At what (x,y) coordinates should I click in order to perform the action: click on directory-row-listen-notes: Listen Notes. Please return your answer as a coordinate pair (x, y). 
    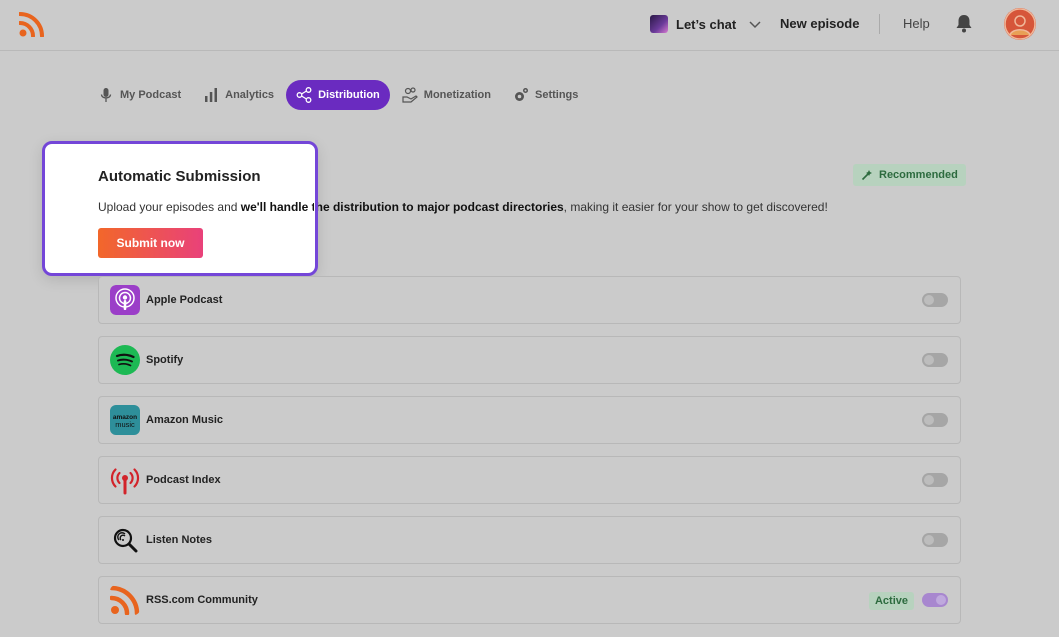
    Looking at the image, I should click on (529, 540).